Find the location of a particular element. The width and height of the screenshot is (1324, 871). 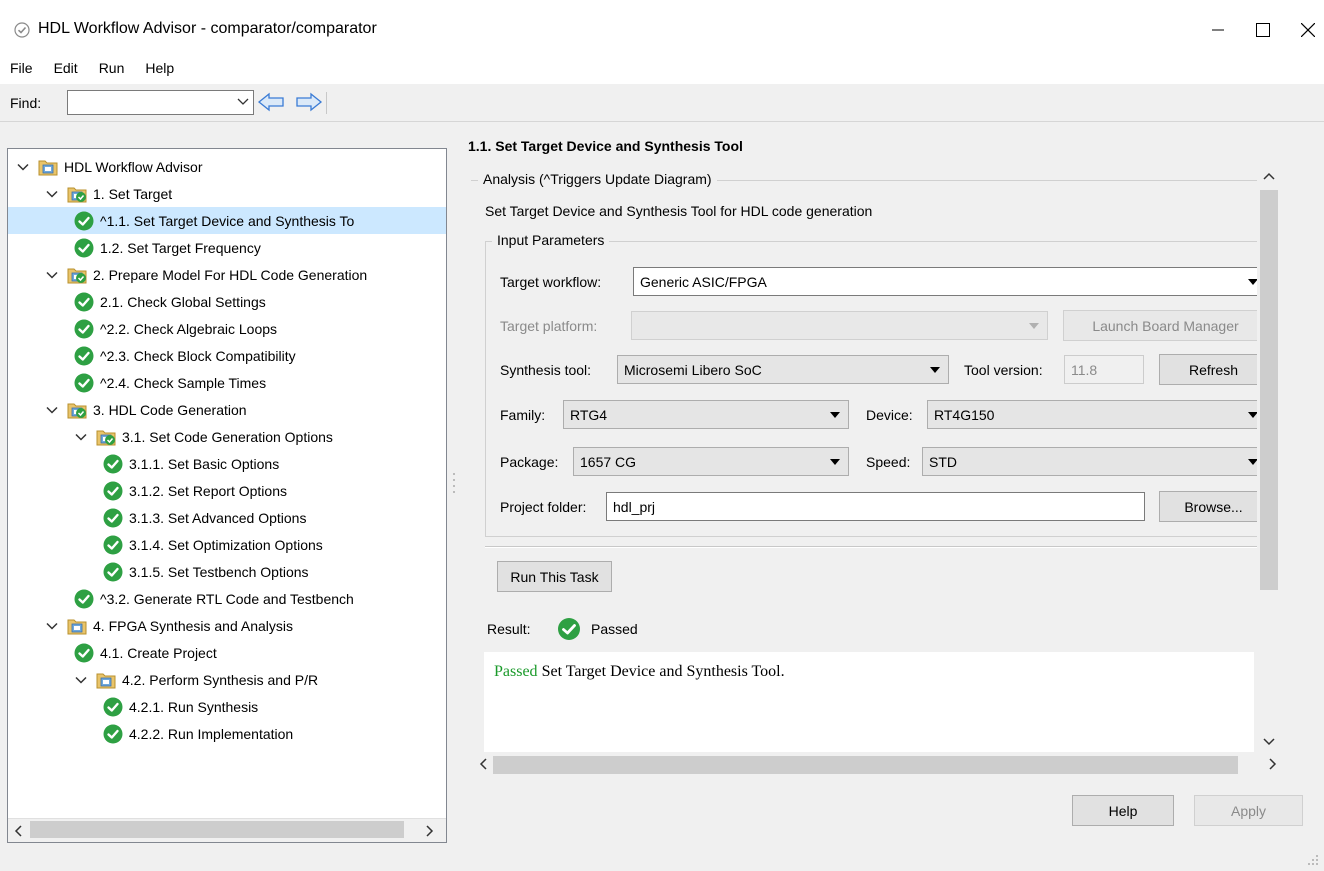

tree-item: 4.2.2. Run Implementation is located at coordinates (227, 733).